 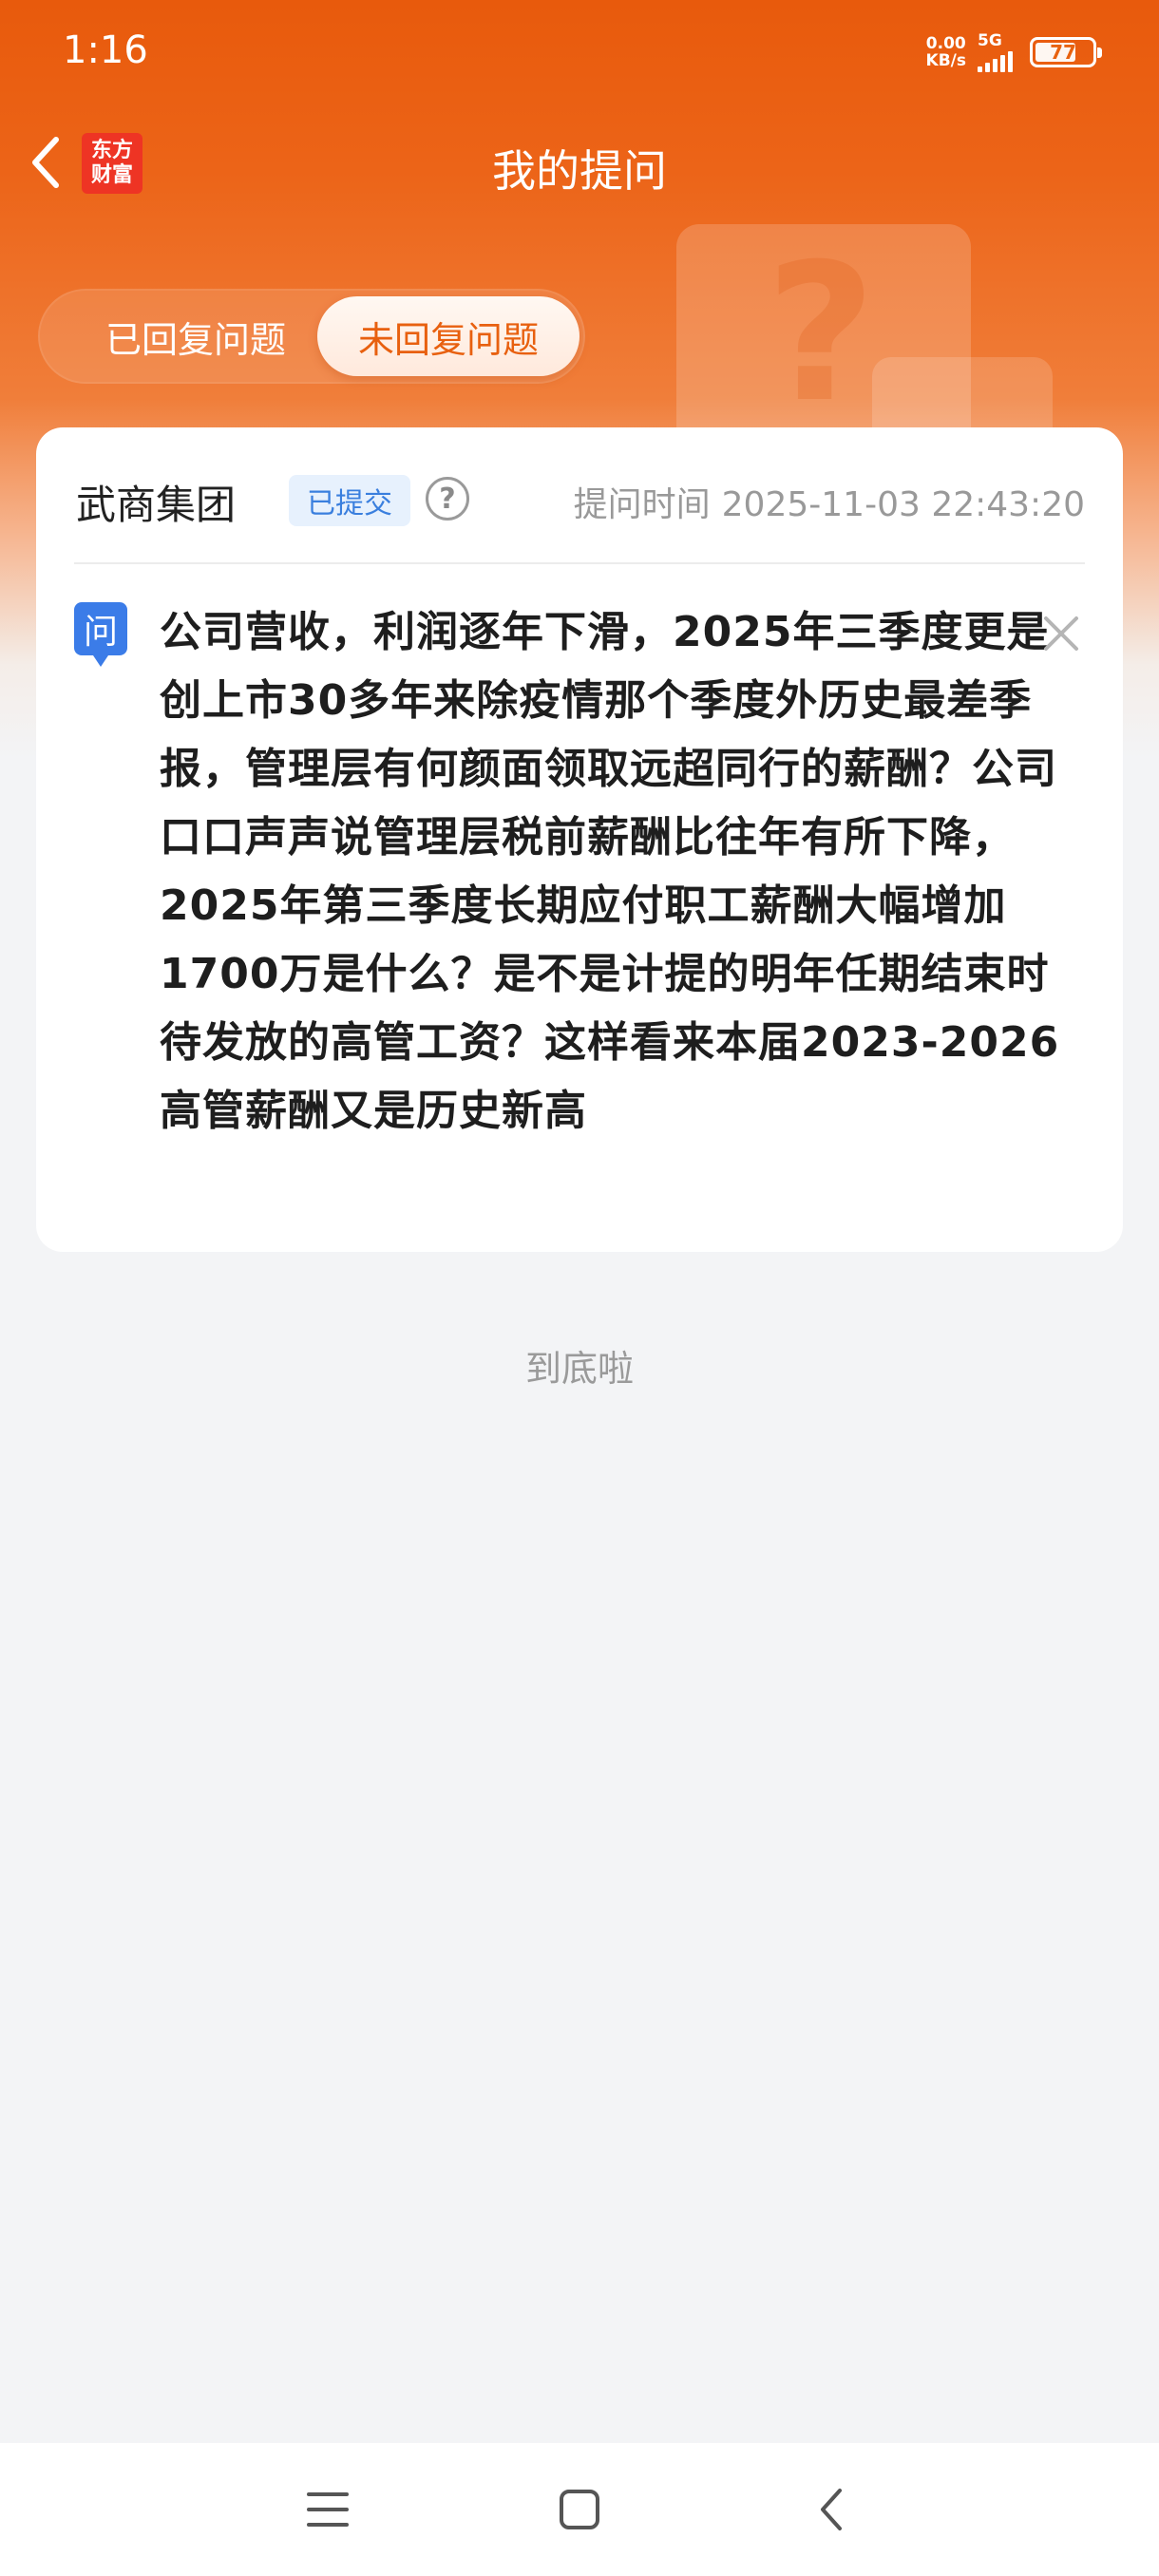 I want to click on back-arrow-icon, so click(x=831, y=2509).